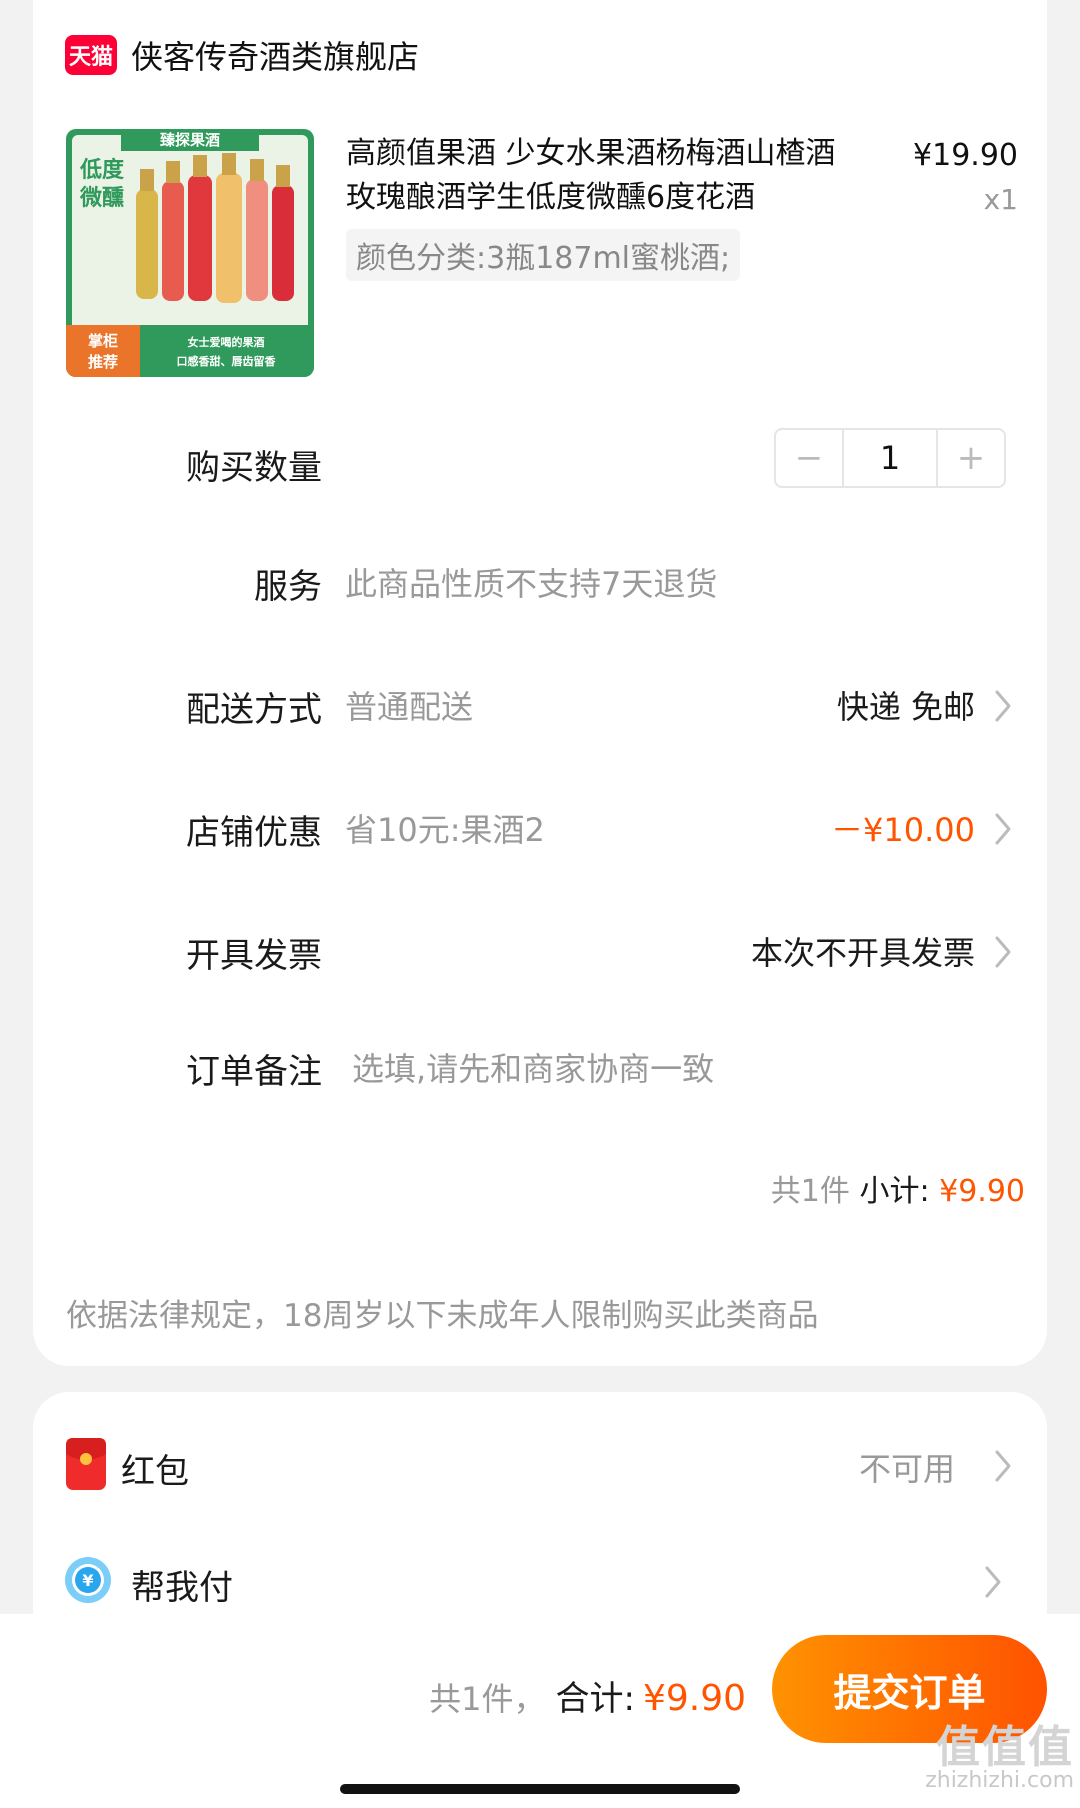  Describe the element at coordinates (103, 362) in the screenshot. I see `image-corner-text-2: 推荐` at that location.